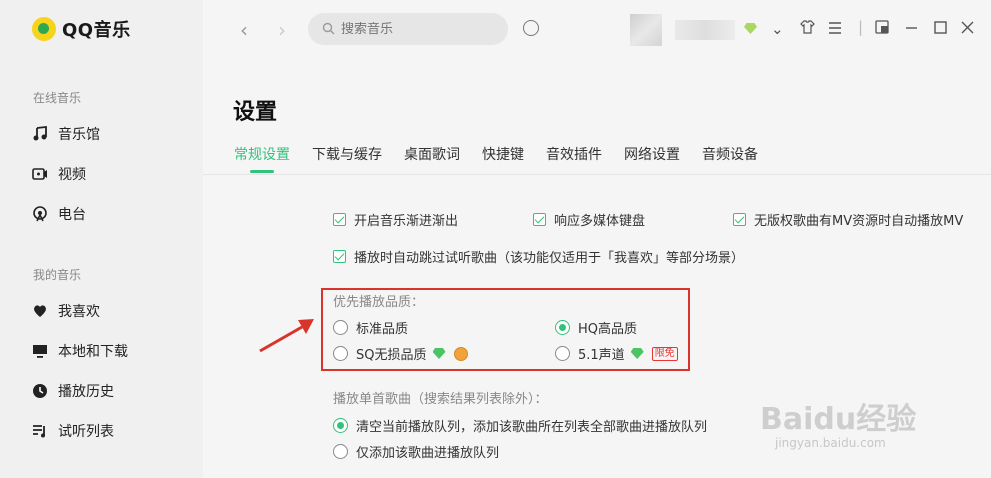  Describe the element at coordinates (57, 98) in the screenshot. I see `section-label-online: 在线音乐` at that location.